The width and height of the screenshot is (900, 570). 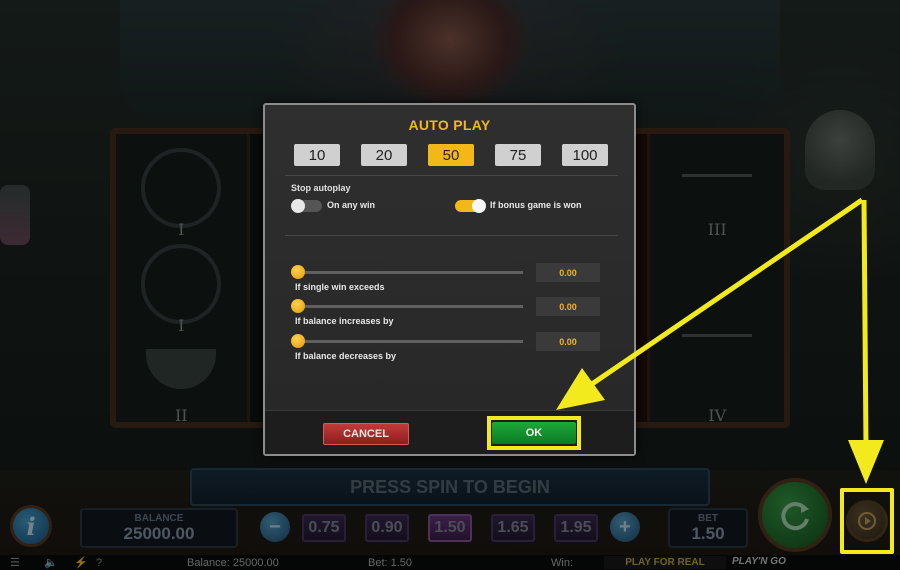 What do you see at coordinates (409, 272) in the screenshot?
I see `single-win-slider-track` at bounding box center [409, 272].